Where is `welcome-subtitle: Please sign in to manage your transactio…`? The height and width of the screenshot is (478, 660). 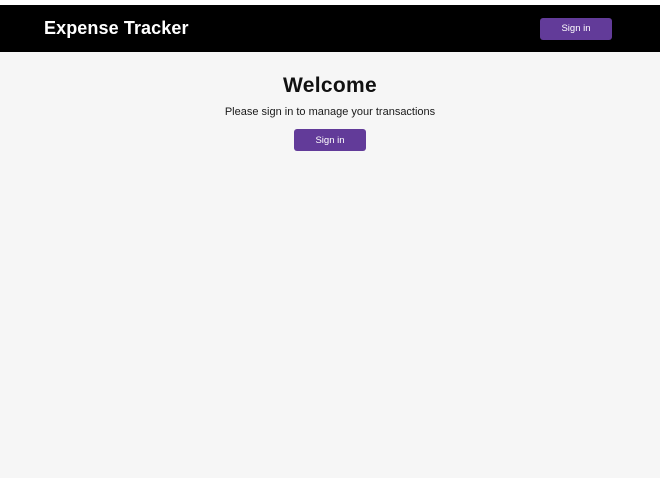 welcome-subtitle: Please sign in to manage your transactio… is located at coordinates (330, 112).